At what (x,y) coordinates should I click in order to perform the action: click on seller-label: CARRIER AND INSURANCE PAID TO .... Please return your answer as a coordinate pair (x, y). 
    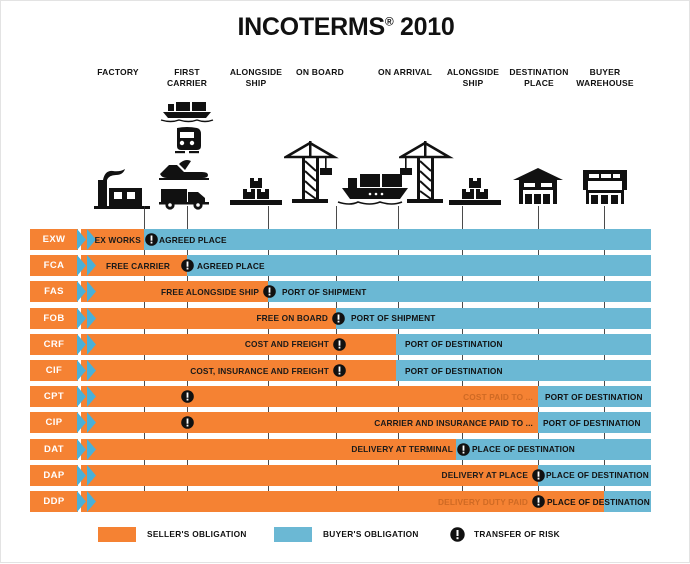
    Looking at the image, I should click on (453, 422).